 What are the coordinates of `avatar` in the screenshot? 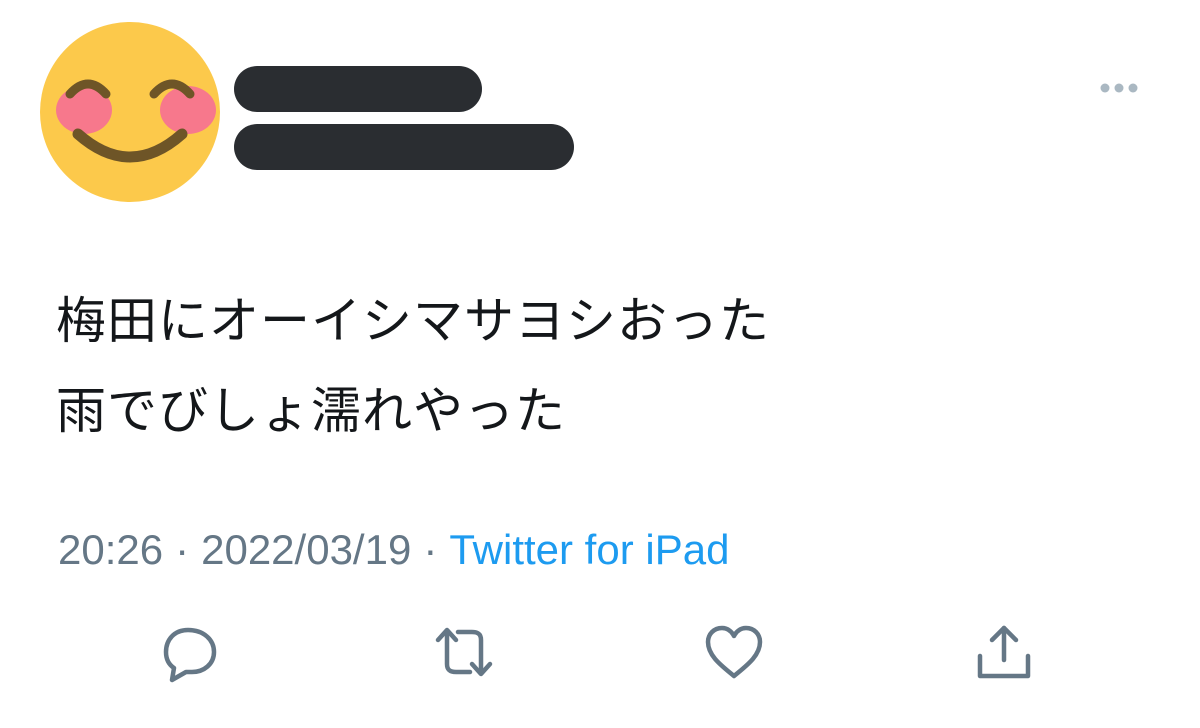 It's located at (130, 112).